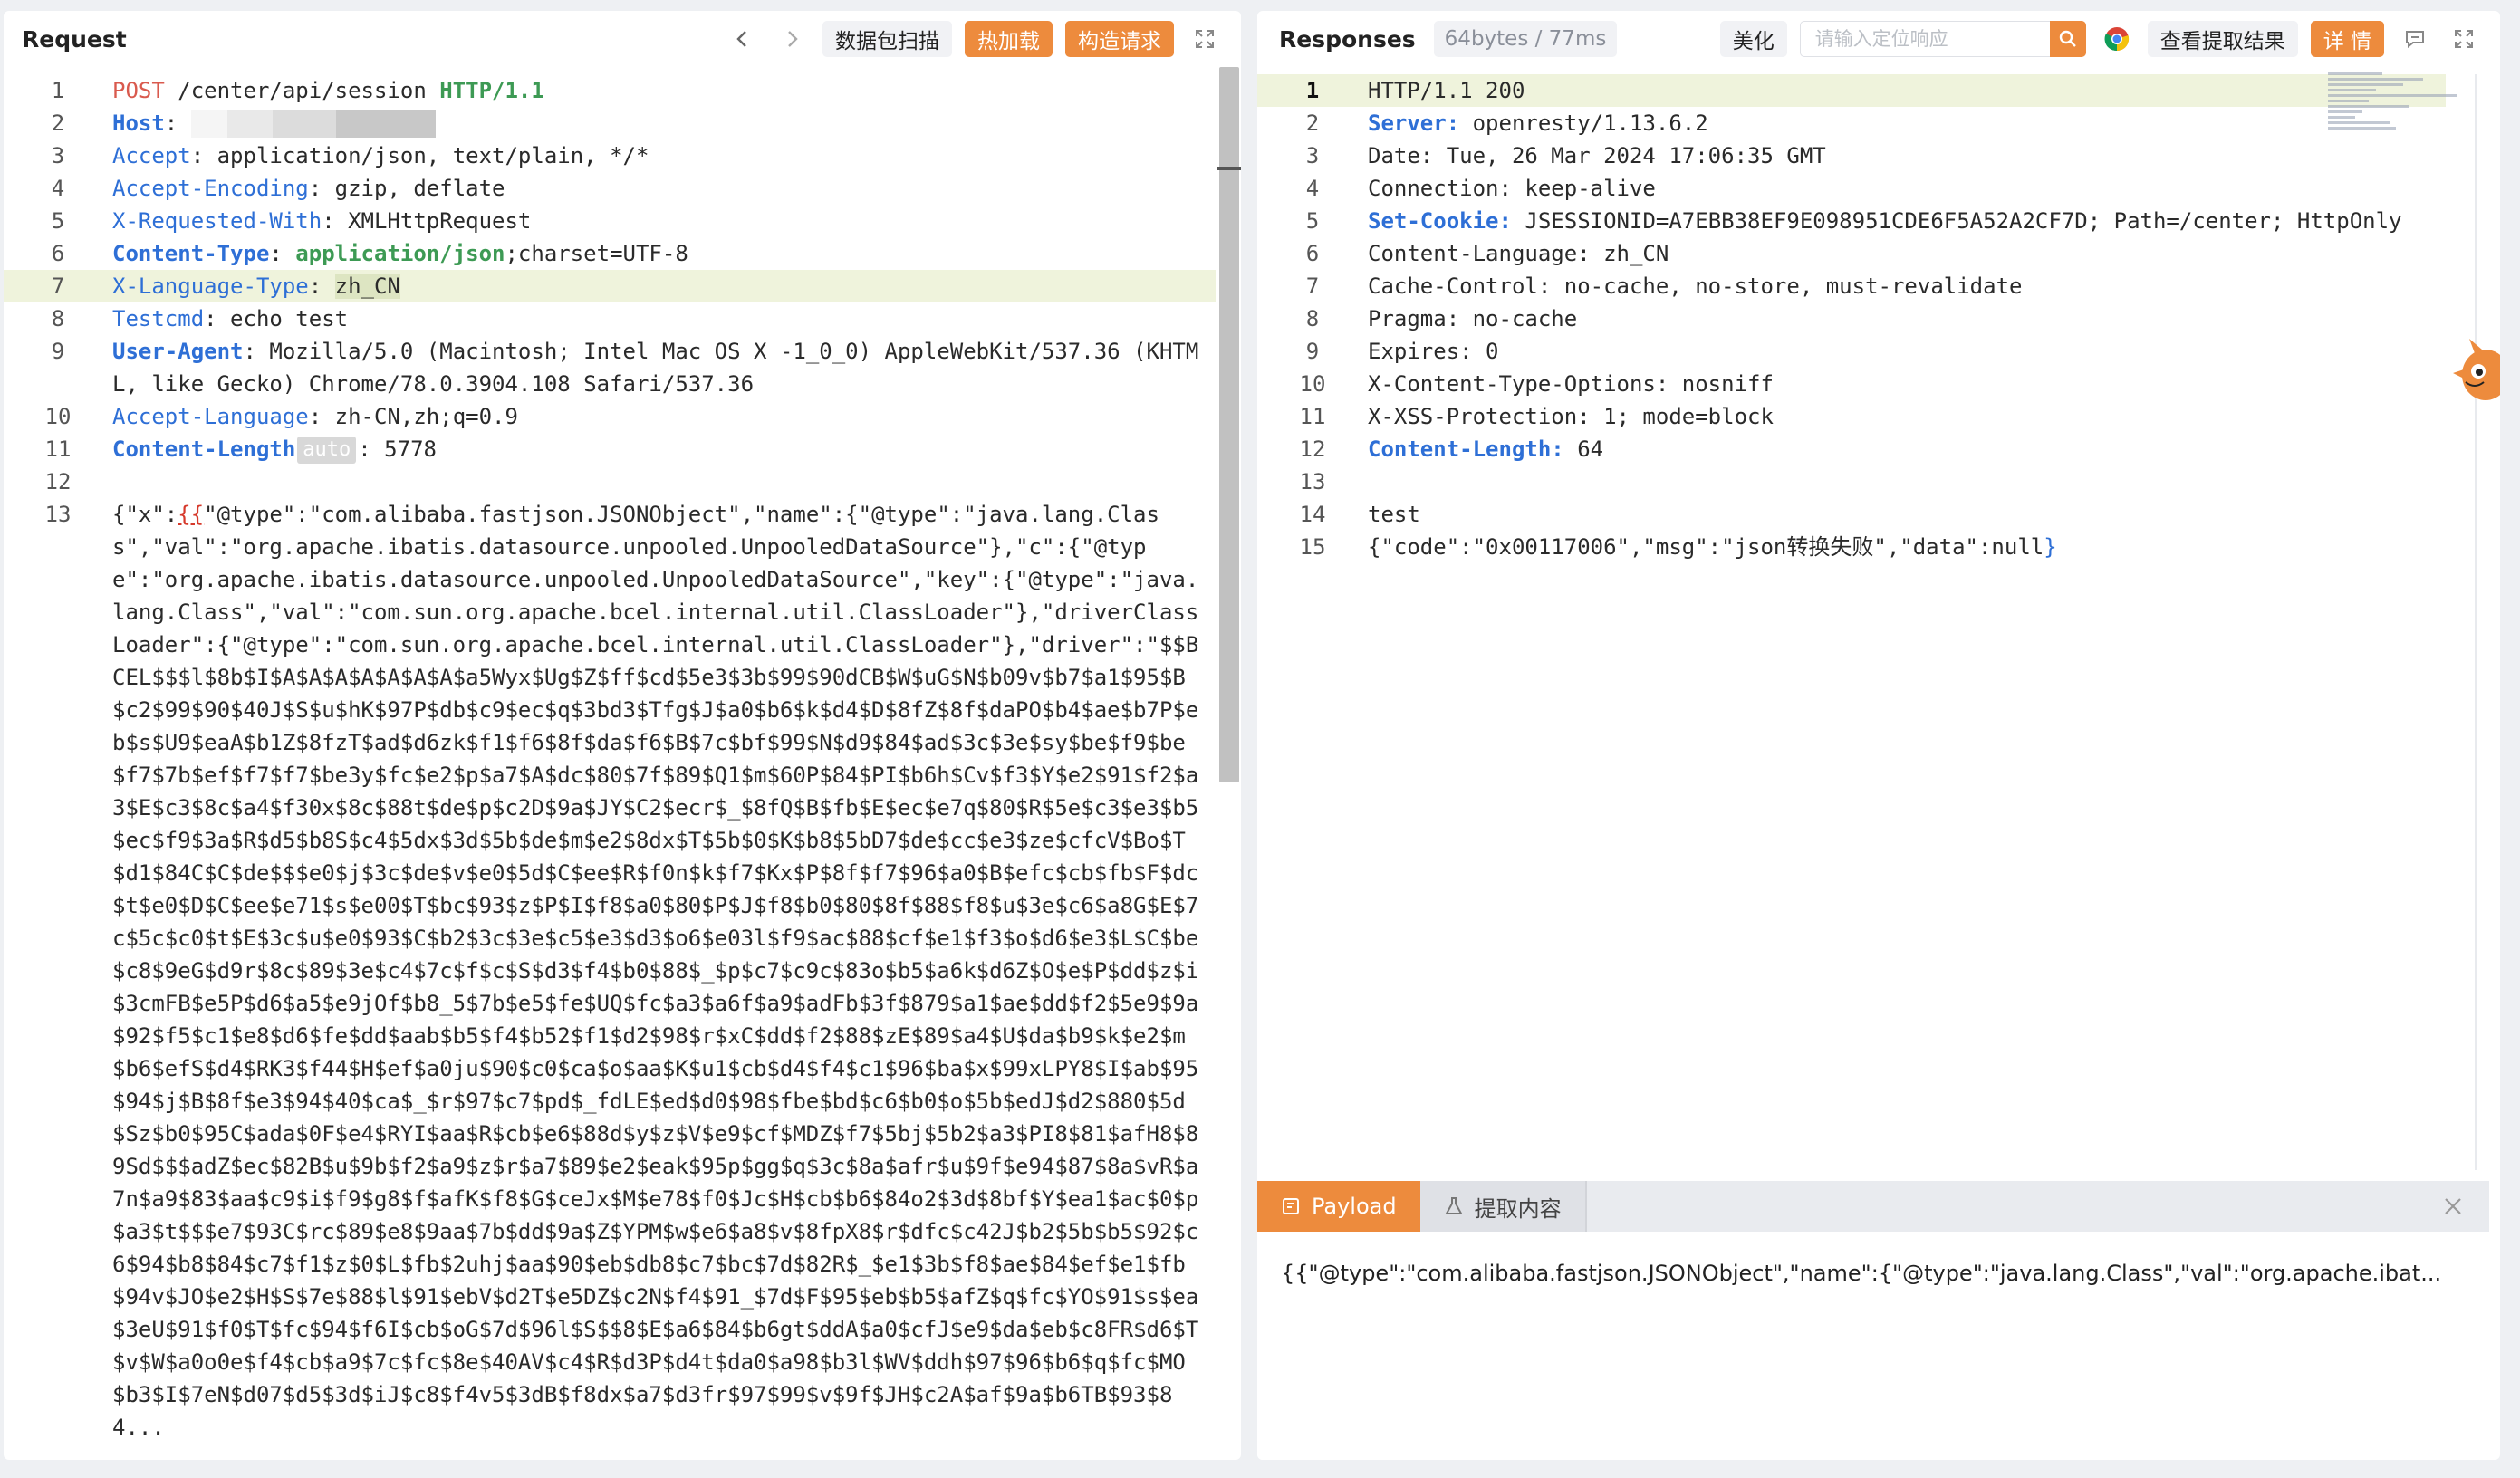 The image size is (2520, 1478). Describe the element at coordinates (743, 39) in the screenshot. I see `chevron-left-icon` at that location.